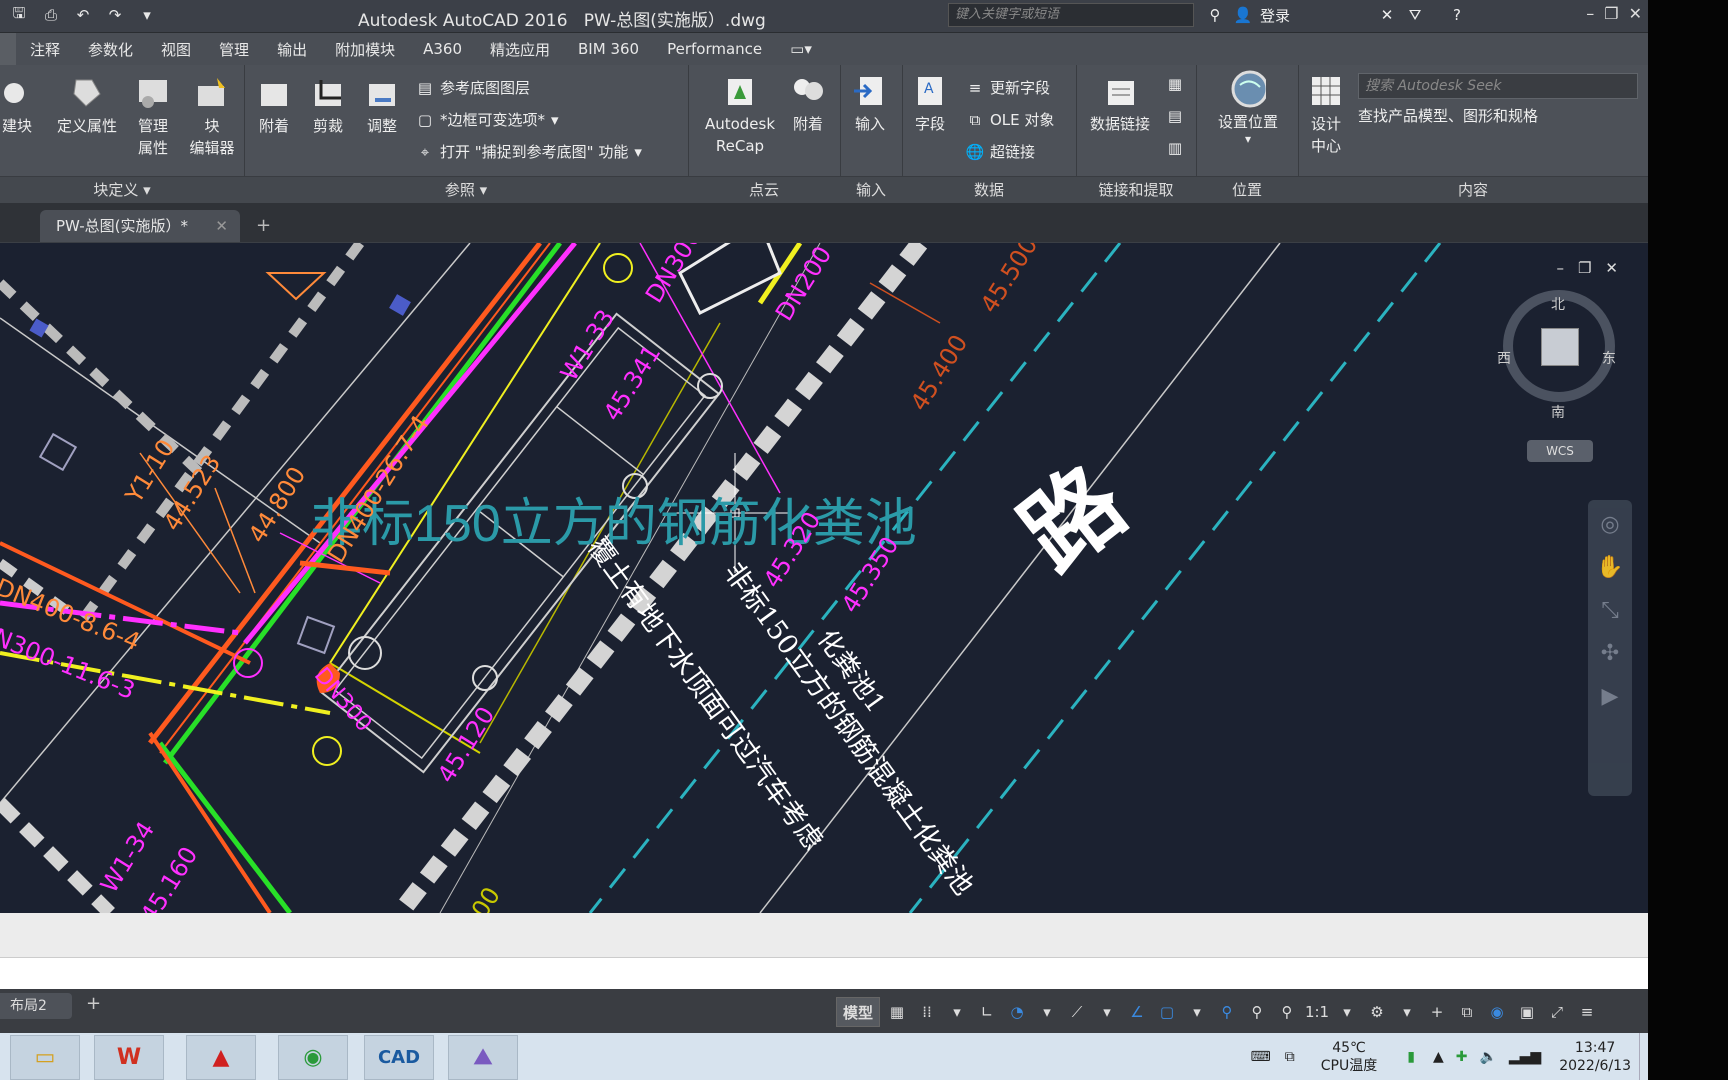  What do you see at coordinates (36, 1006) in the screenshot?
I see `layout-tab: 布局2` at bounding box center [36, 1006].